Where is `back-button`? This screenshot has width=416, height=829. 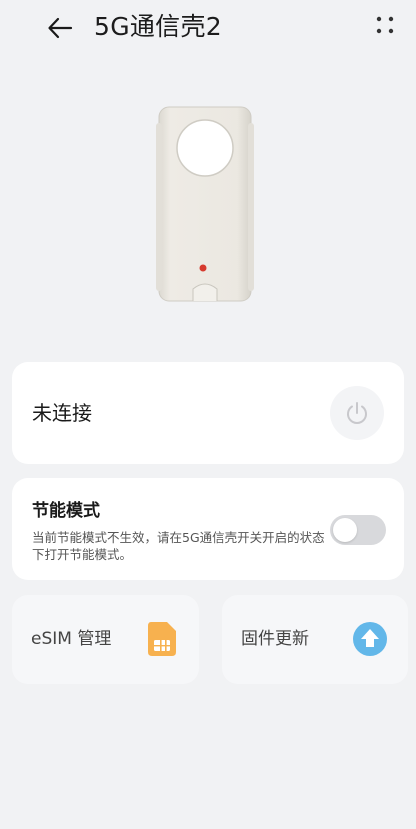
back-button is located at coordinates (60, 28).